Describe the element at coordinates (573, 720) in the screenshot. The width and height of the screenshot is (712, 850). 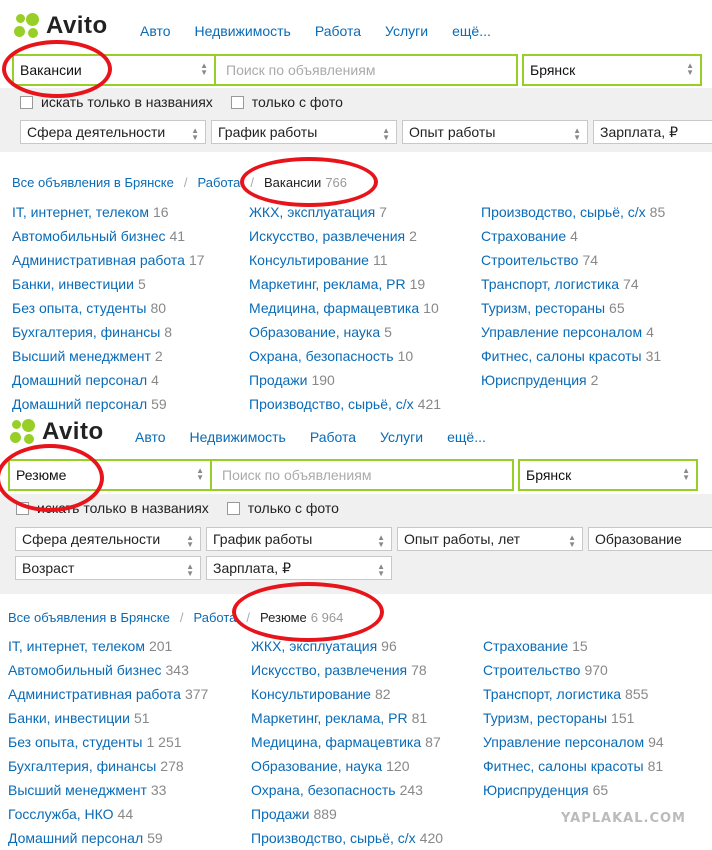
I see `category-item: Туризм, рестораны 151` at that location.